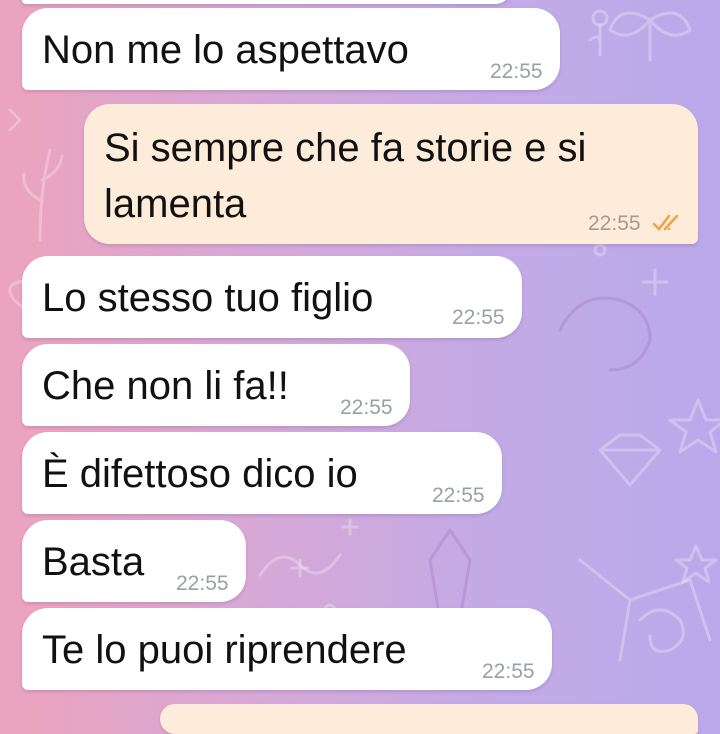 This screenshot has width=720, height=734. I want to click on message-bubble-incoming: Che non li fa!! 22:55, so click(216, 385).